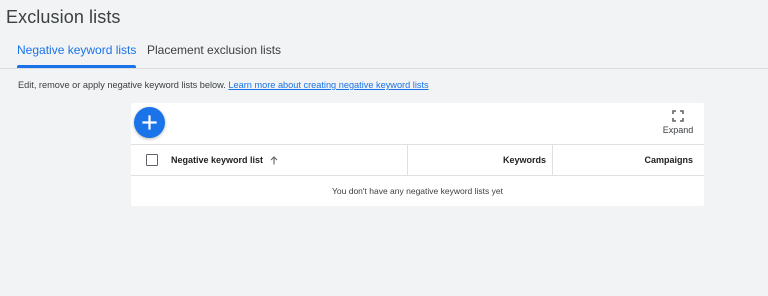 This screenshot has width=768, height=296. I want to click on plus-icon, so click(149, 122).